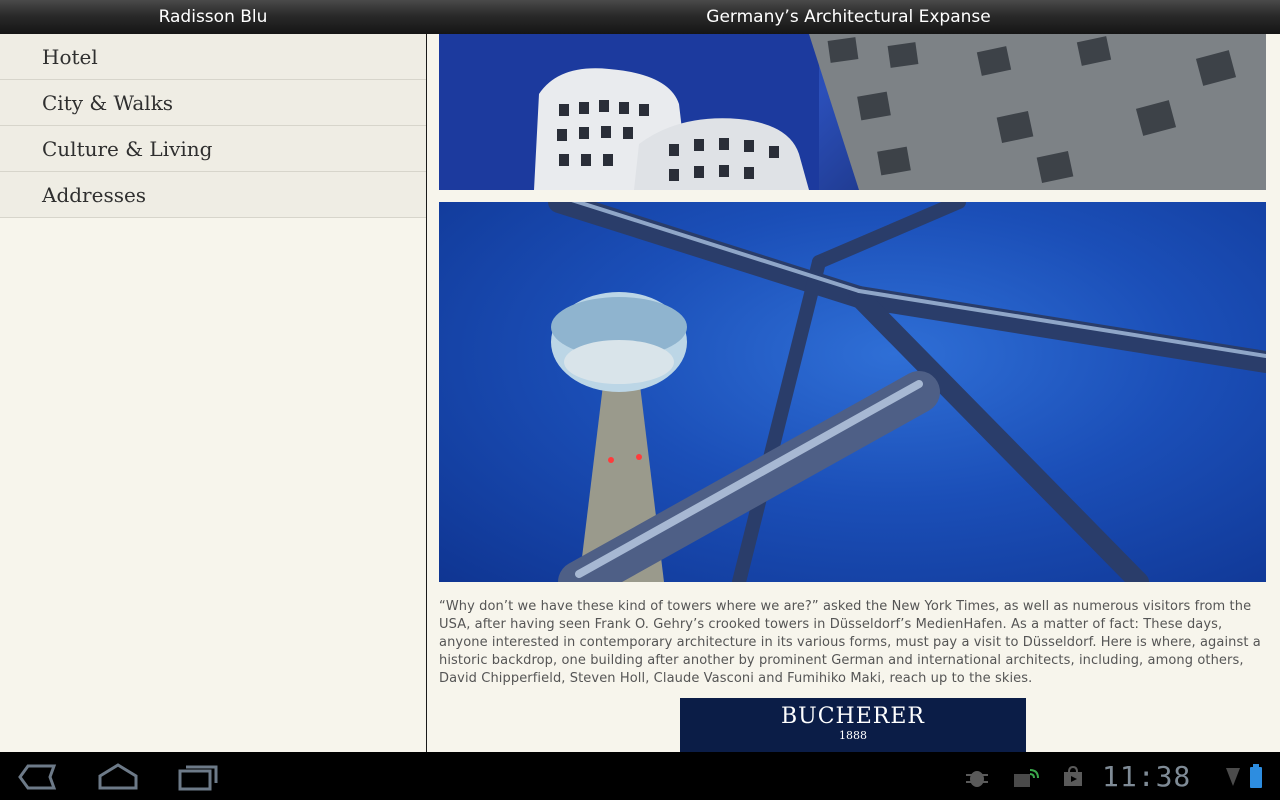  Describe the element at coordinates (108, 102) in the screenshot. I see `sidebar-item-label: City & Walks` at that location.